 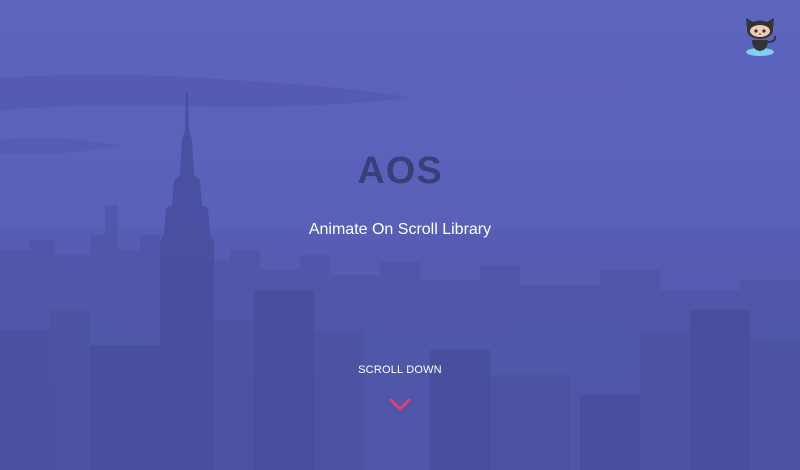 What do you see at coordinates (400, 405) in the screenshot?
I see `chevron-down-icon` at bounding box center [400, 405].